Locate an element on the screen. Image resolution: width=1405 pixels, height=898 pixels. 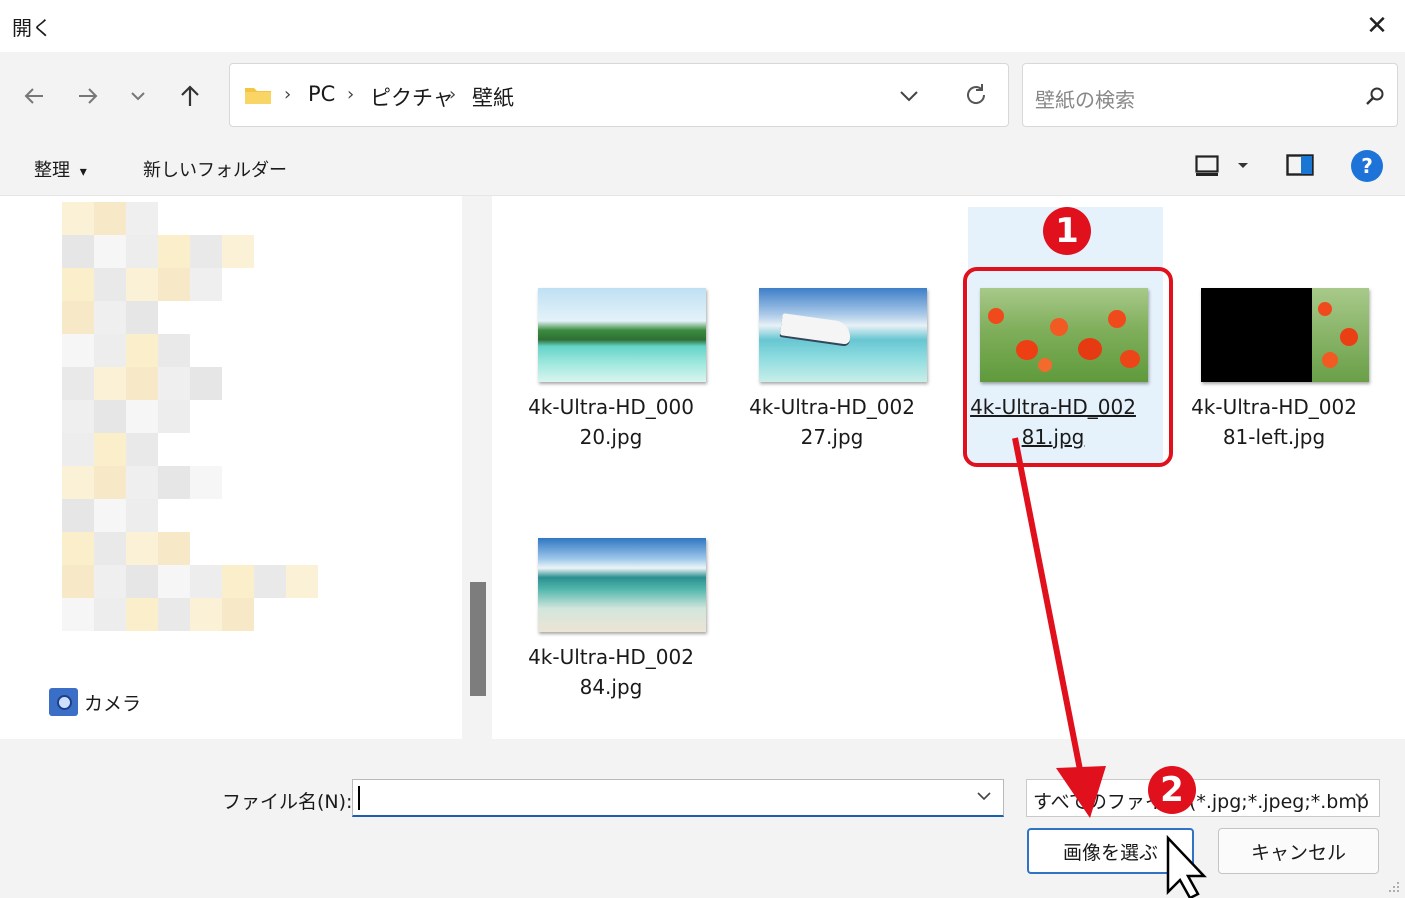
select-image-button-label: 画像を選ぶ is located at coordinates (1110, 852).